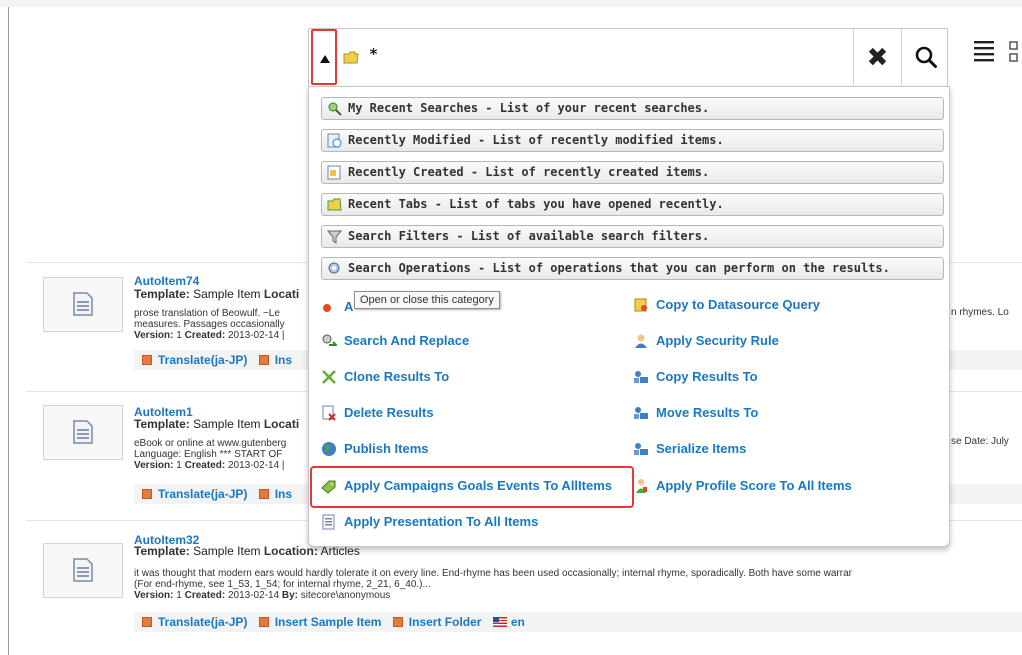 This screenshot has height=655, width=1022. What do you see at coordinates (726, 305) in the screenshot?
I see `operation-copy-to-datasource-query: Copy to Datasource Query` at bounding box center [726, 305].